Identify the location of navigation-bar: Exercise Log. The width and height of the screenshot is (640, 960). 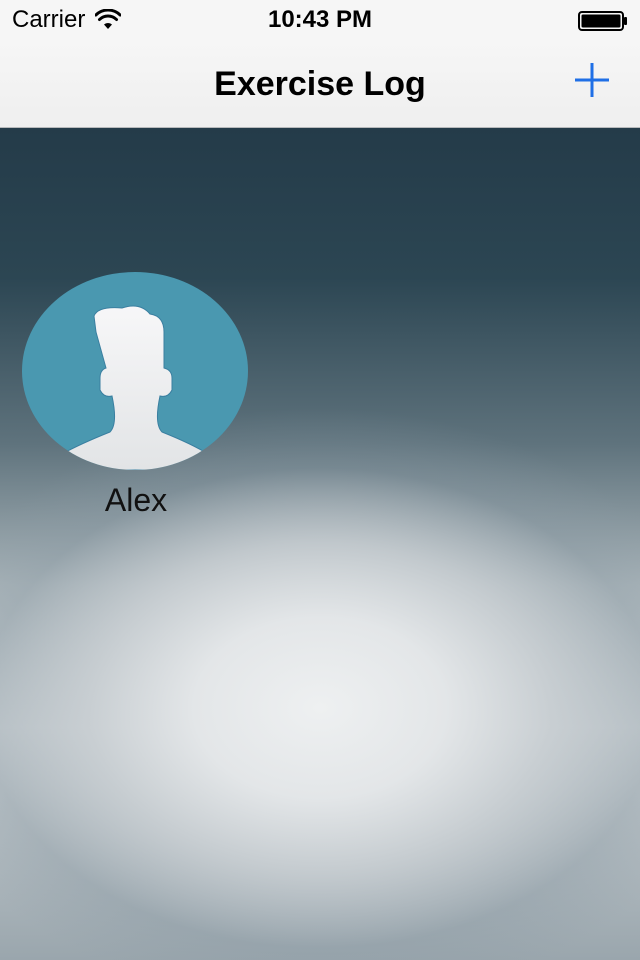
(320, 84).